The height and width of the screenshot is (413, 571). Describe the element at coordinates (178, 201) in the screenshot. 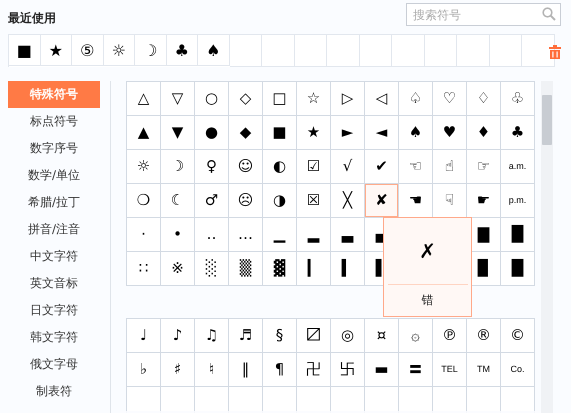

I see `symbol-cell: ☾` at that location.